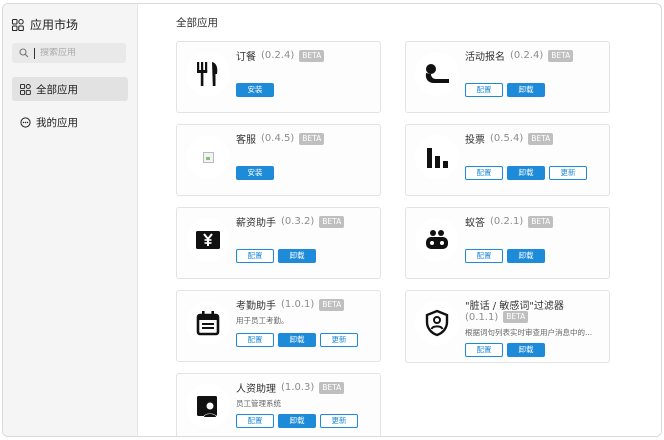  Describe the element at coordinates (278, 77) in the screenshot. I see `app-card: 订餐 (0.2.4) BETA 安装` at that location.